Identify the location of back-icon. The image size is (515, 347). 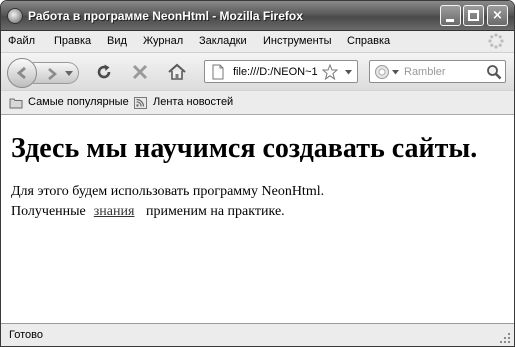
(21, 73).